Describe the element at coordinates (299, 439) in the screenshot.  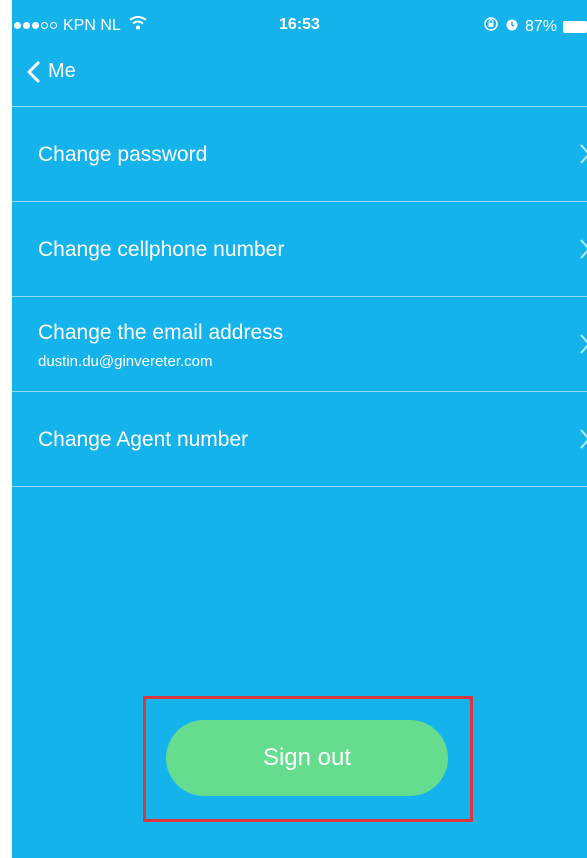
I see `menu-item-change-agent-number: Change Agent number` at that location.